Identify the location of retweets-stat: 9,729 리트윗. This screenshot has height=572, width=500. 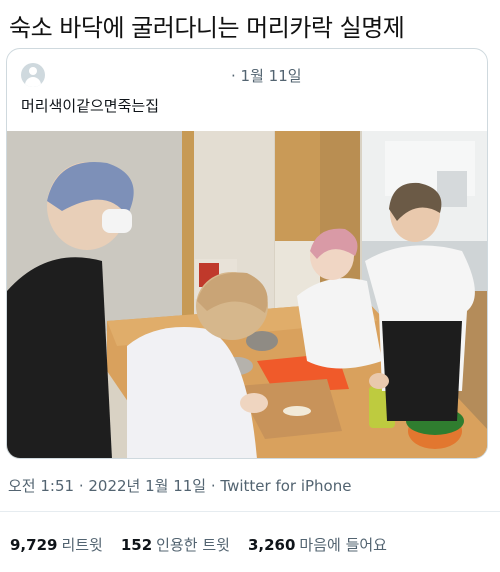
(56, 544).